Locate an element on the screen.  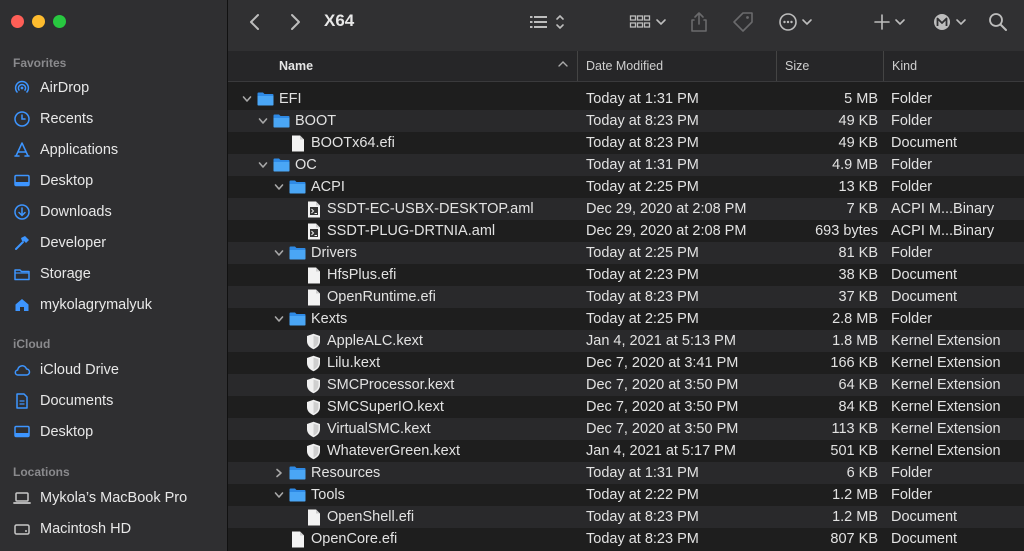
sidebar-item-fav-recents: Recents is located at coordinates (118, 119).